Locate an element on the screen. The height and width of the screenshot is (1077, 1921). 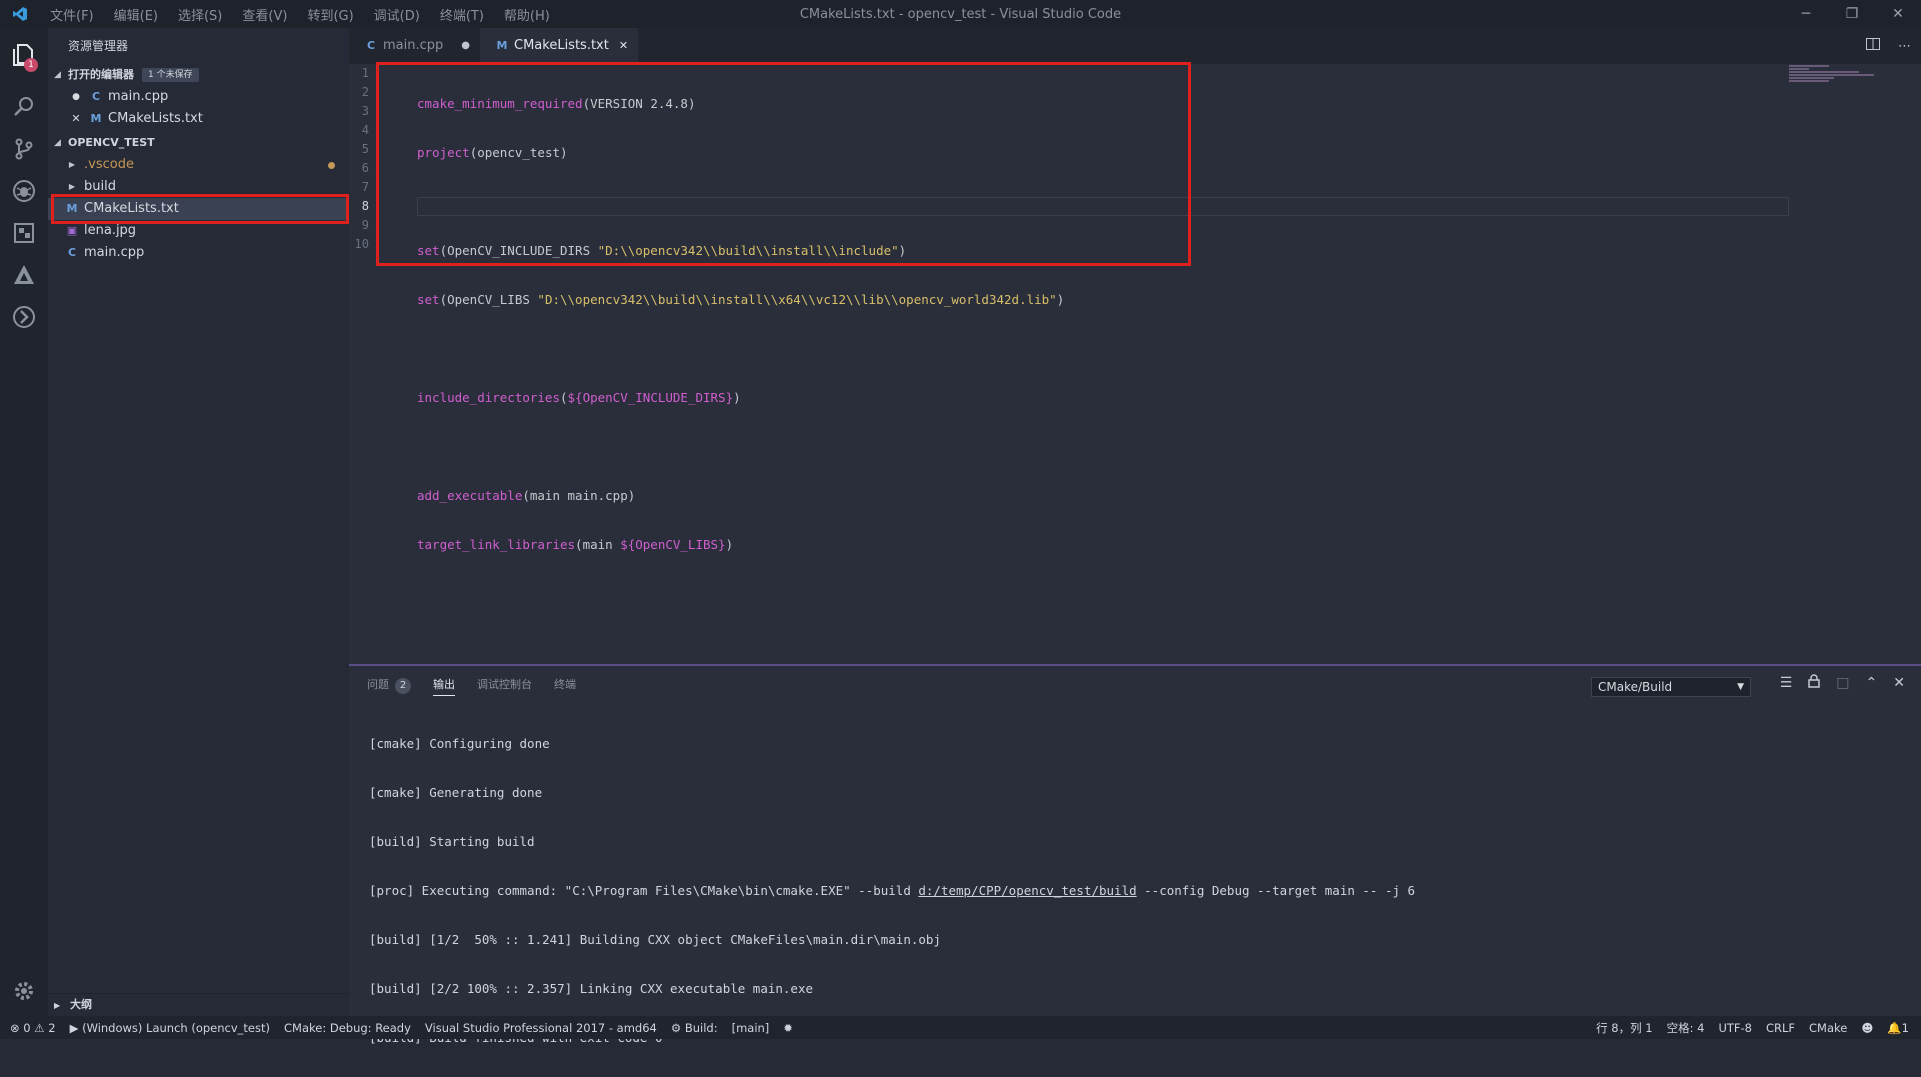
chevron-down-icon: ▼ is located at coordinates (1740, 687).